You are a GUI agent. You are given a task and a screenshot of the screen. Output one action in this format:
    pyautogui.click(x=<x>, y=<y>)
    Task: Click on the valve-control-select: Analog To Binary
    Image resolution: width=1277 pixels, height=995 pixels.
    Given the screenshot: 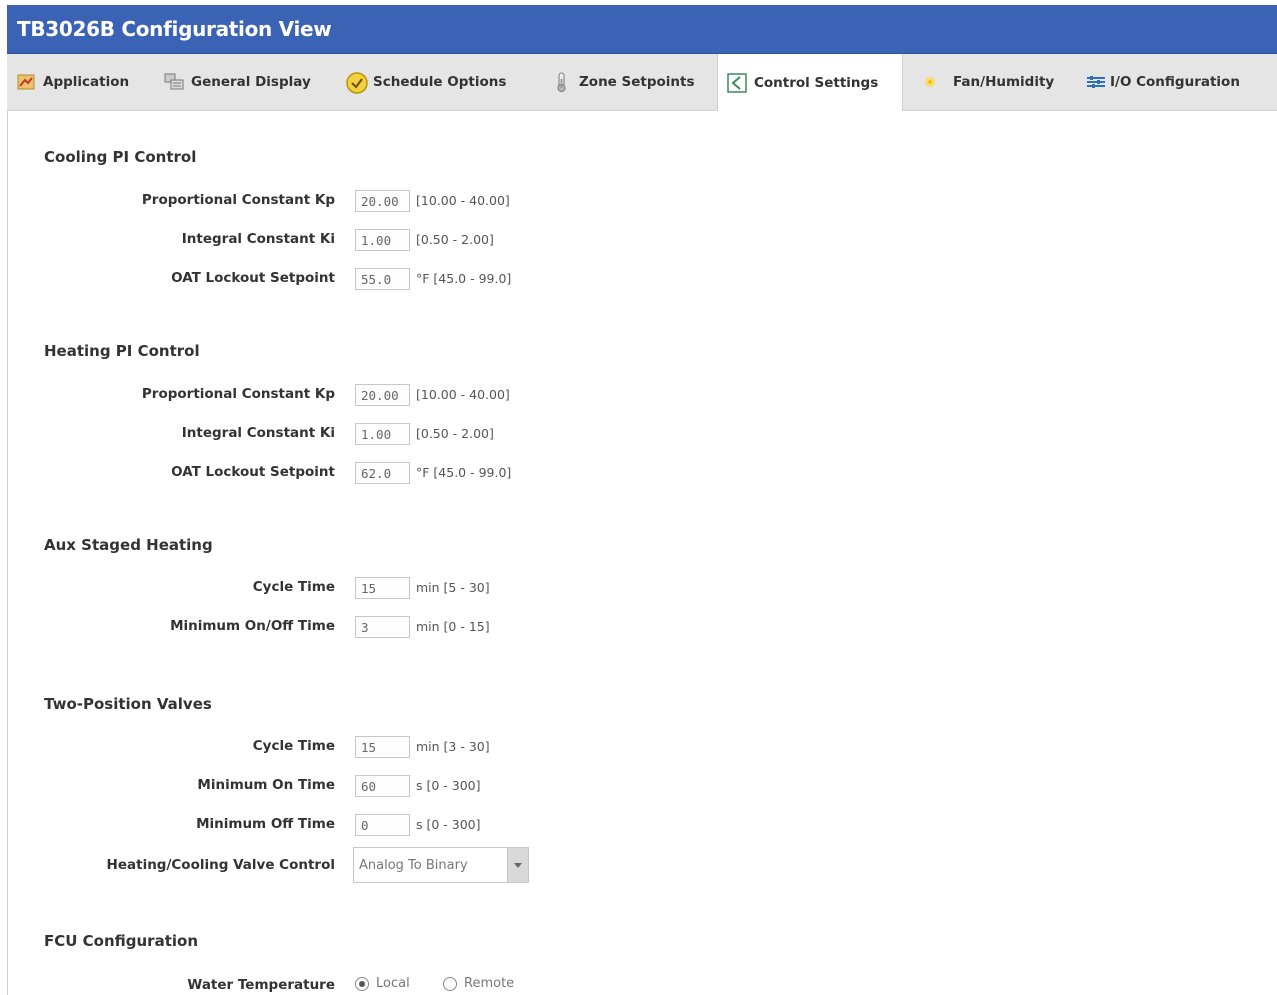 What is the action you would take?
    pyautogui.click(x=441, y=865)
    